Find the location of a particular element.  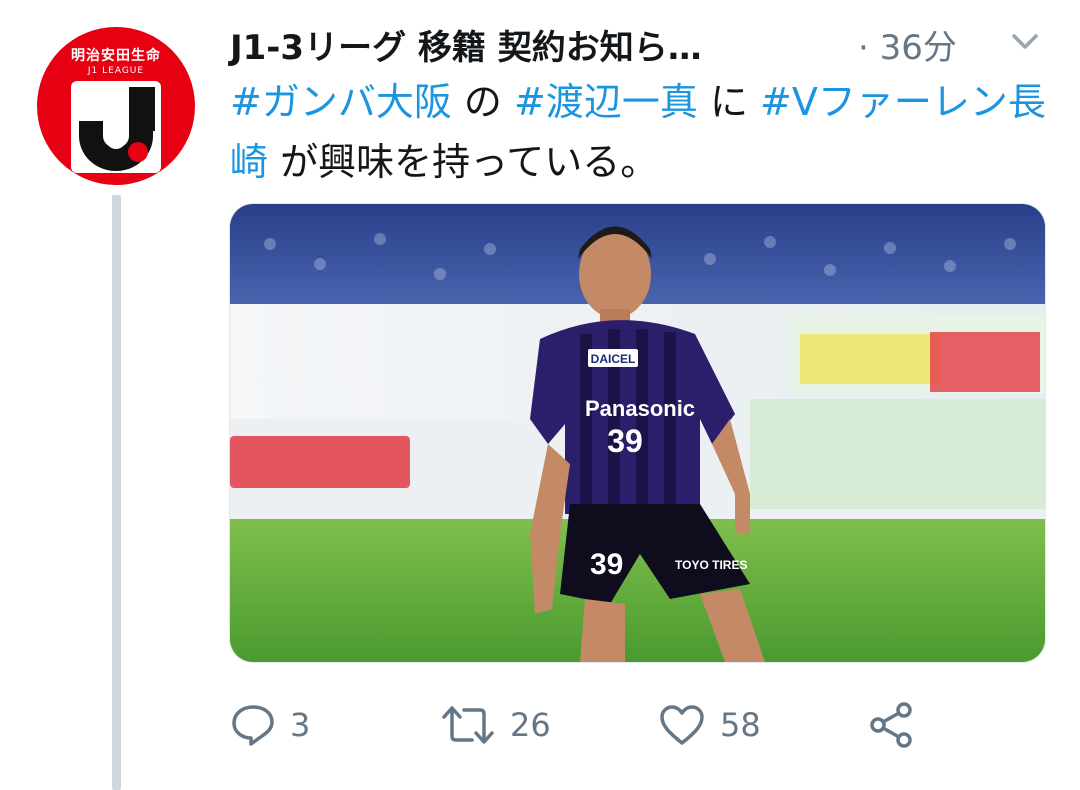

share-button is located at coordinates (891, 725).